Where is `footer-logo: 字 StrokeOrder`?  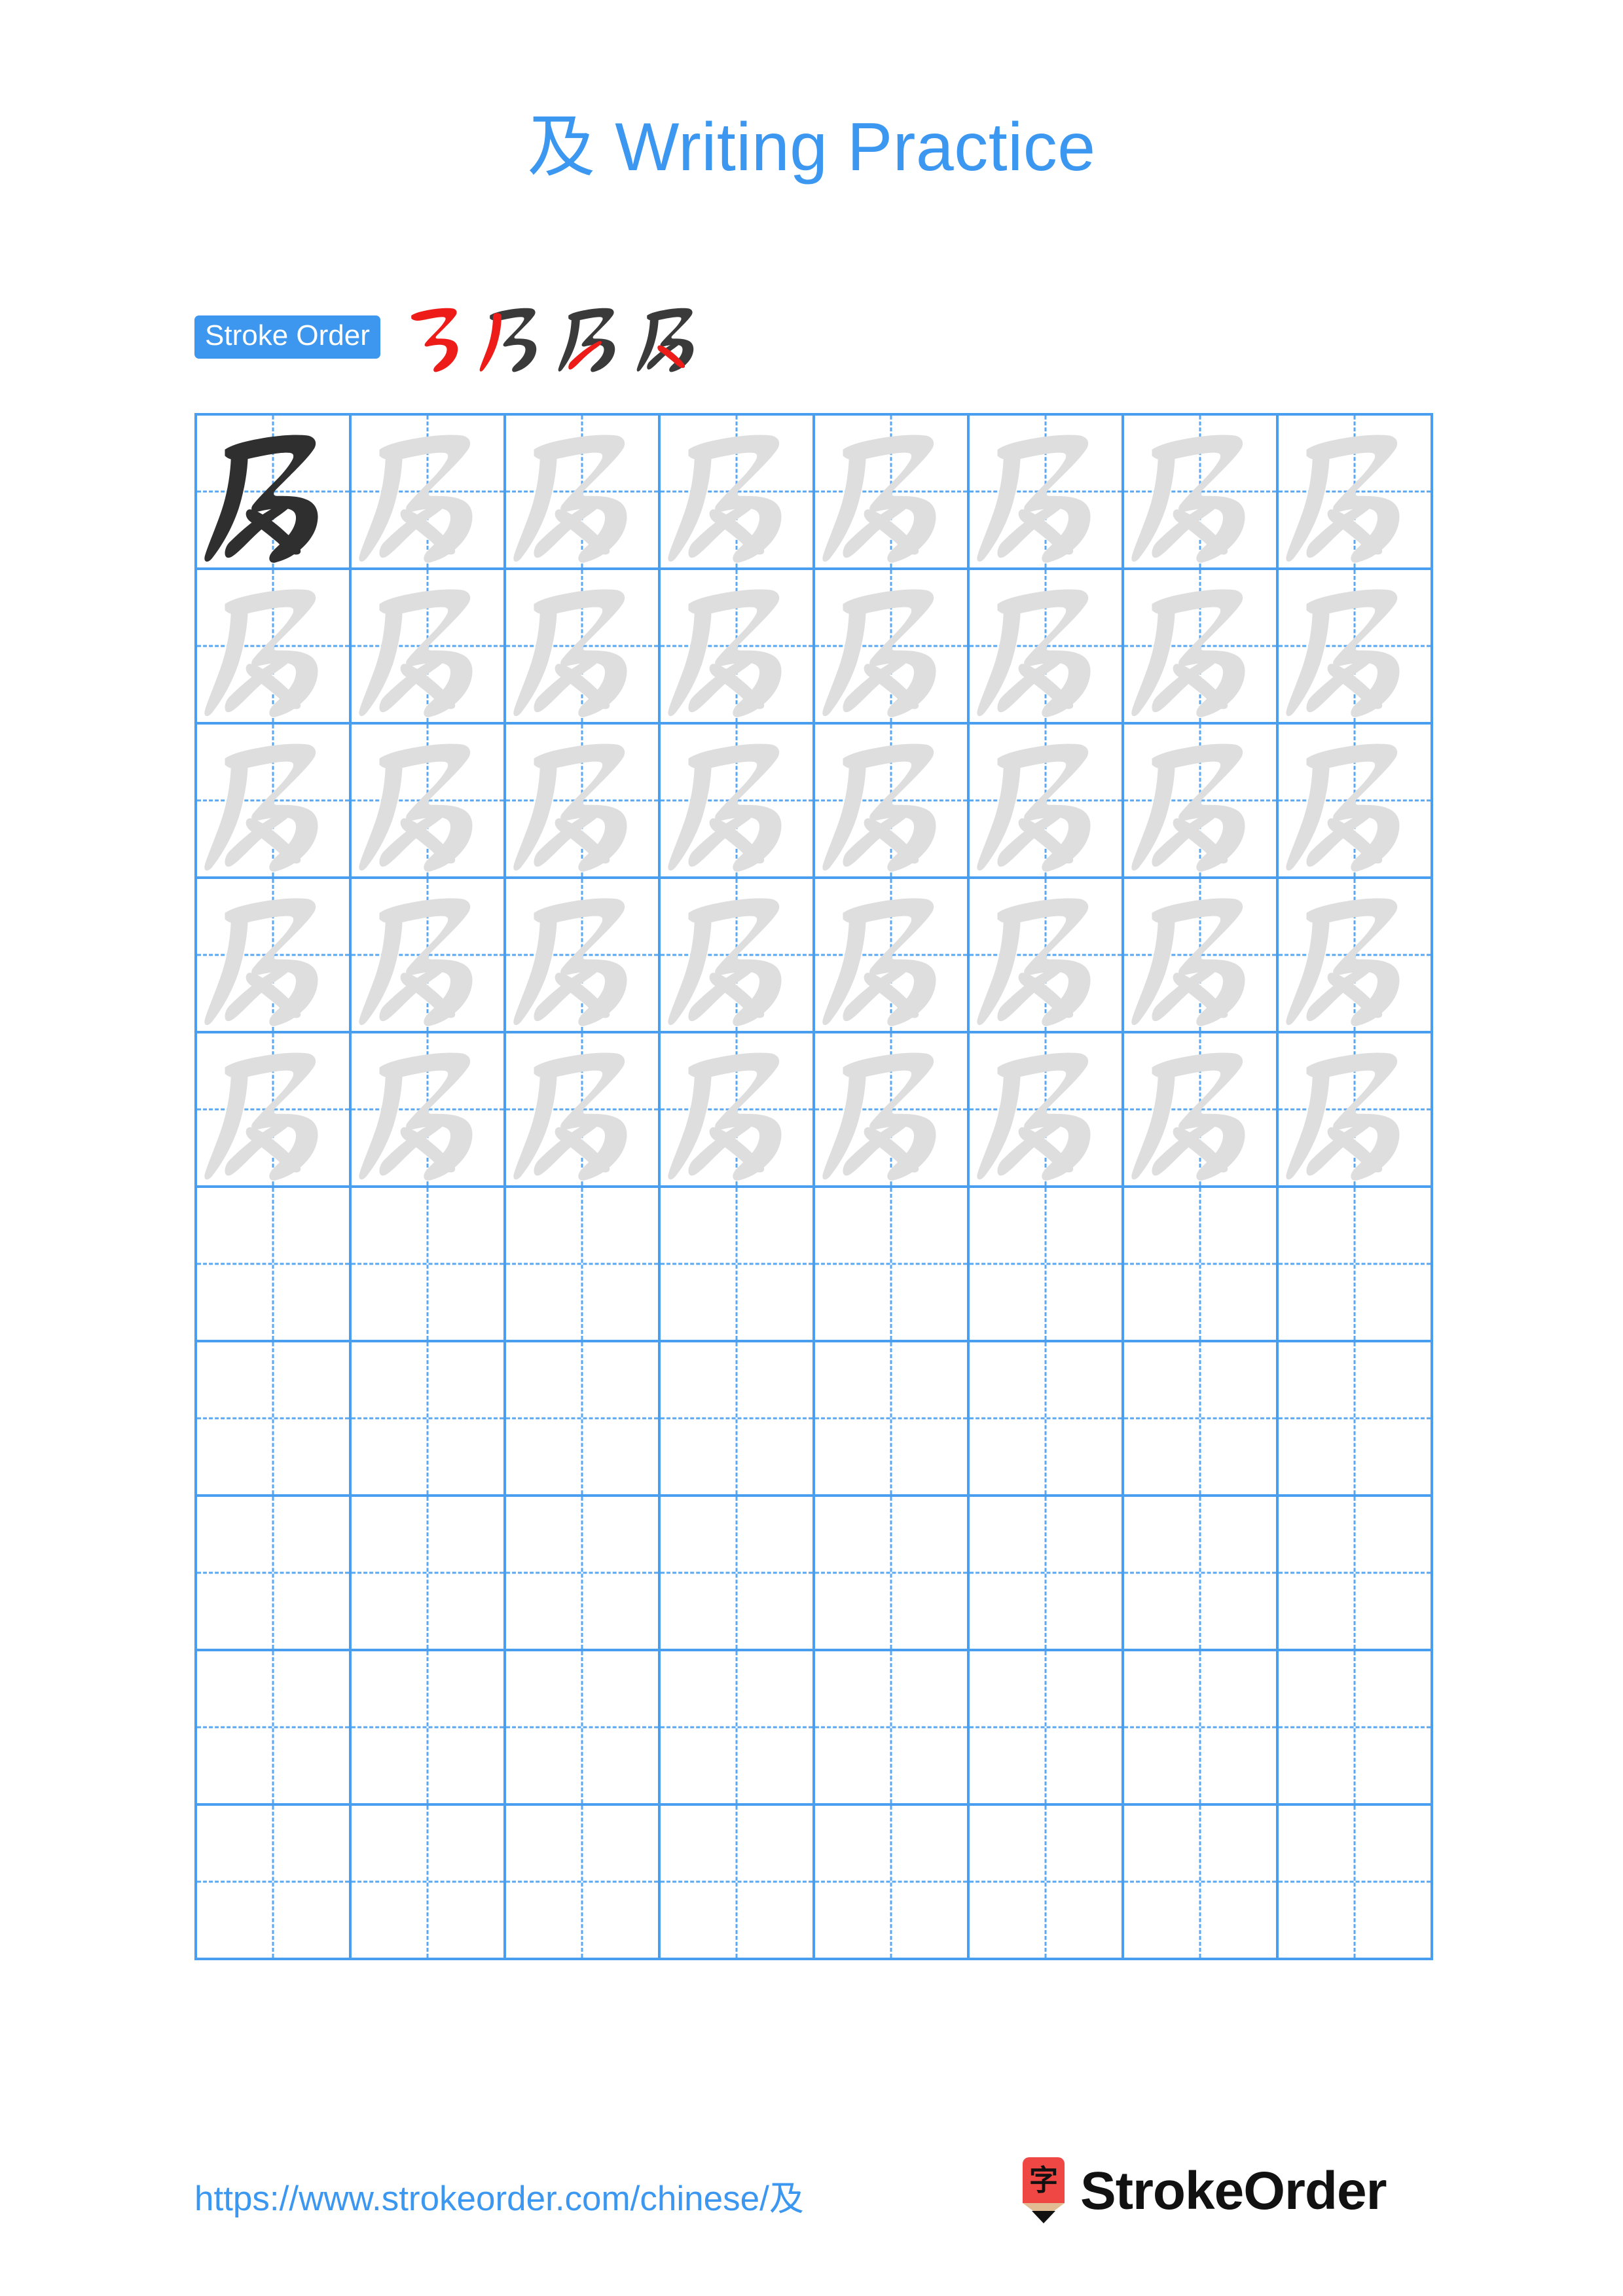
footer-logo: 字 StrokeOrder is located at coordinates (1203, 2191).